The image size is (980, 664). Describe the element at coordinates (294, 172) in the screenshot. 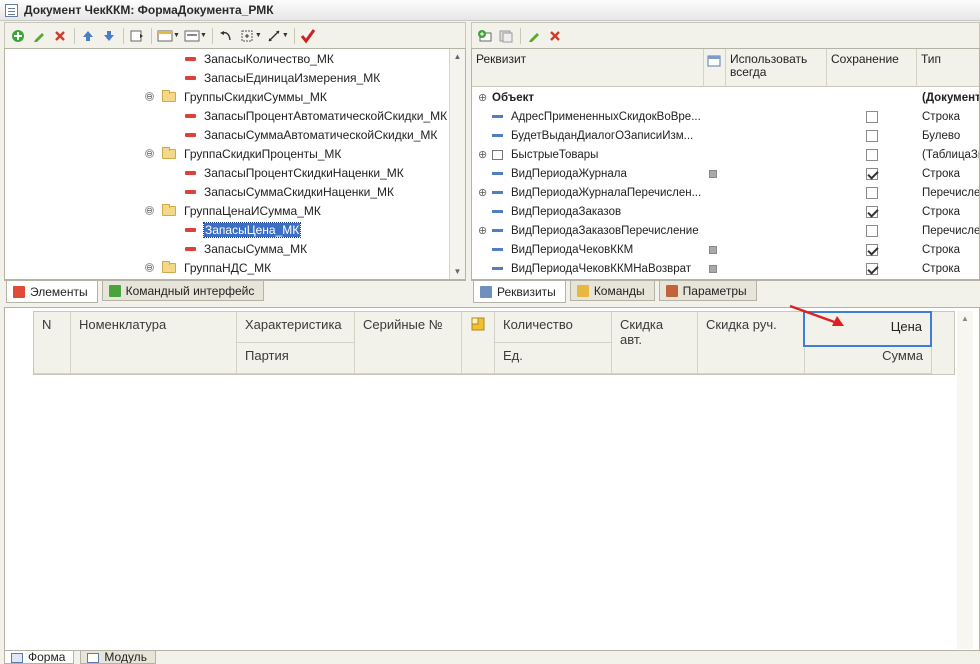

I see `tree-item: ЗапасыПроцентСкидкиНаценки_МК` at that location.